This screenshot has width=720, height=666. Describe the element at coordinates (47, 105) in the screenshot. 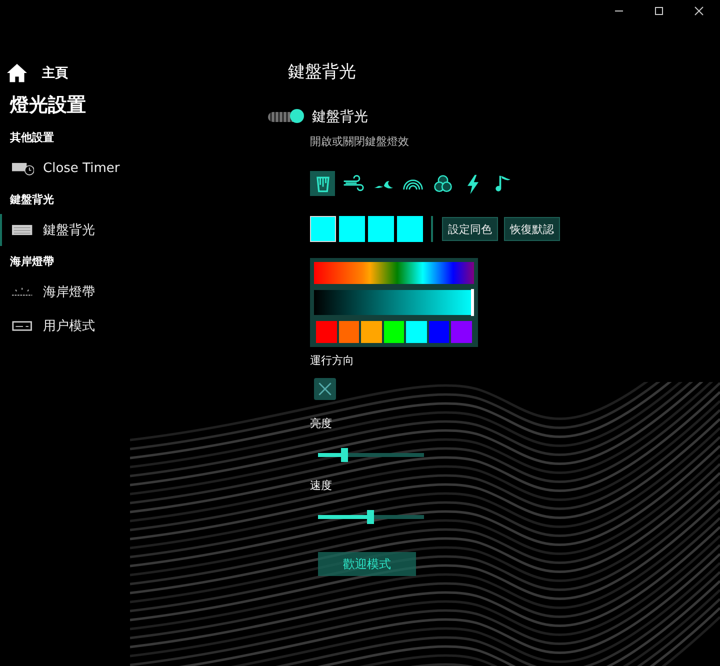

I see `sidebar-title: 燈光設置` at that location.